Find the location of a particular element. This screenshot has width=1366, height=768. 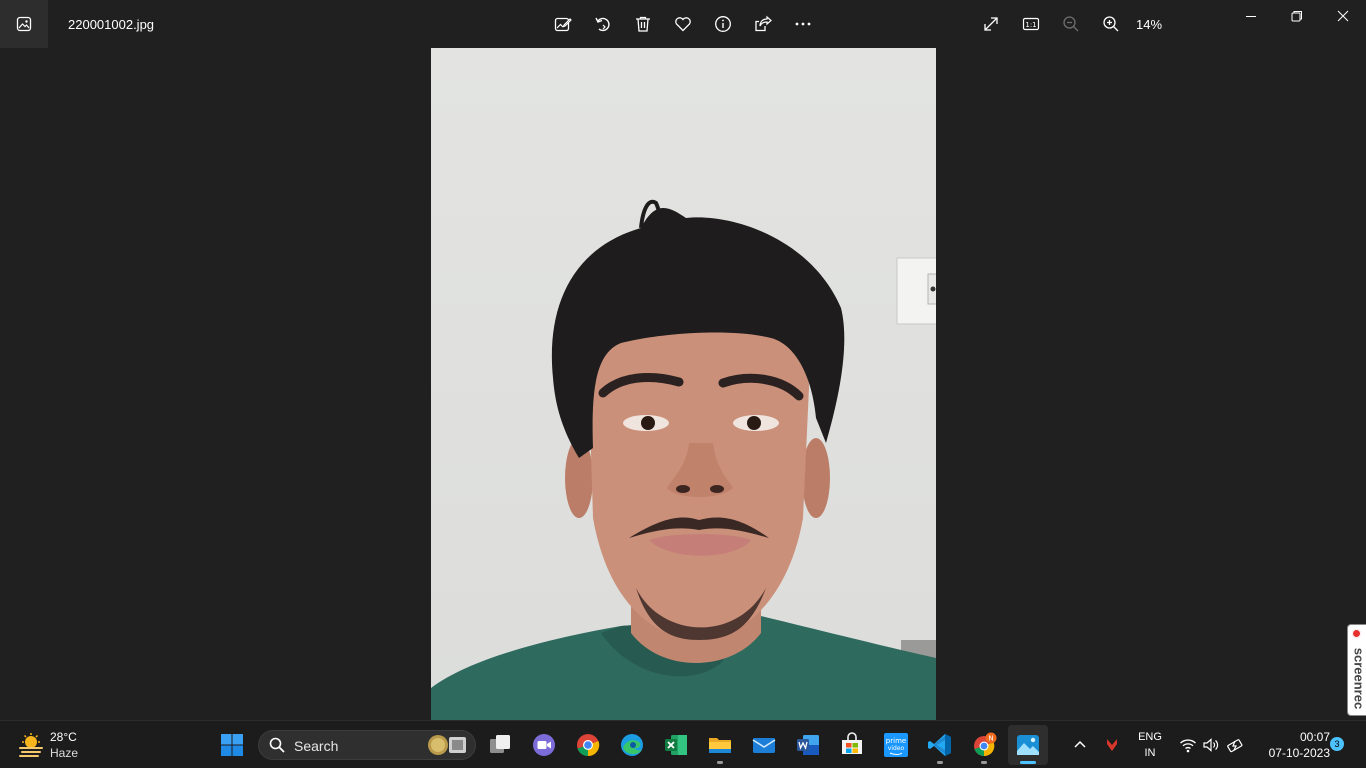

taskbar-edge is located at coordinates (632, 745).